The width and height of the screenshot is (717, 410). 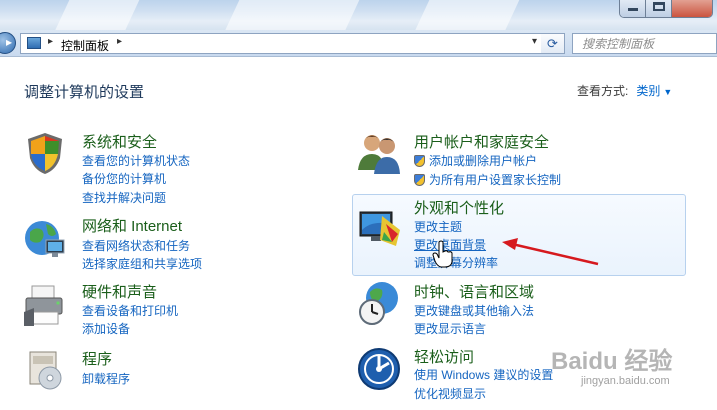 I want to click on annotation-arrow-icon, so click(x=550, y=252).